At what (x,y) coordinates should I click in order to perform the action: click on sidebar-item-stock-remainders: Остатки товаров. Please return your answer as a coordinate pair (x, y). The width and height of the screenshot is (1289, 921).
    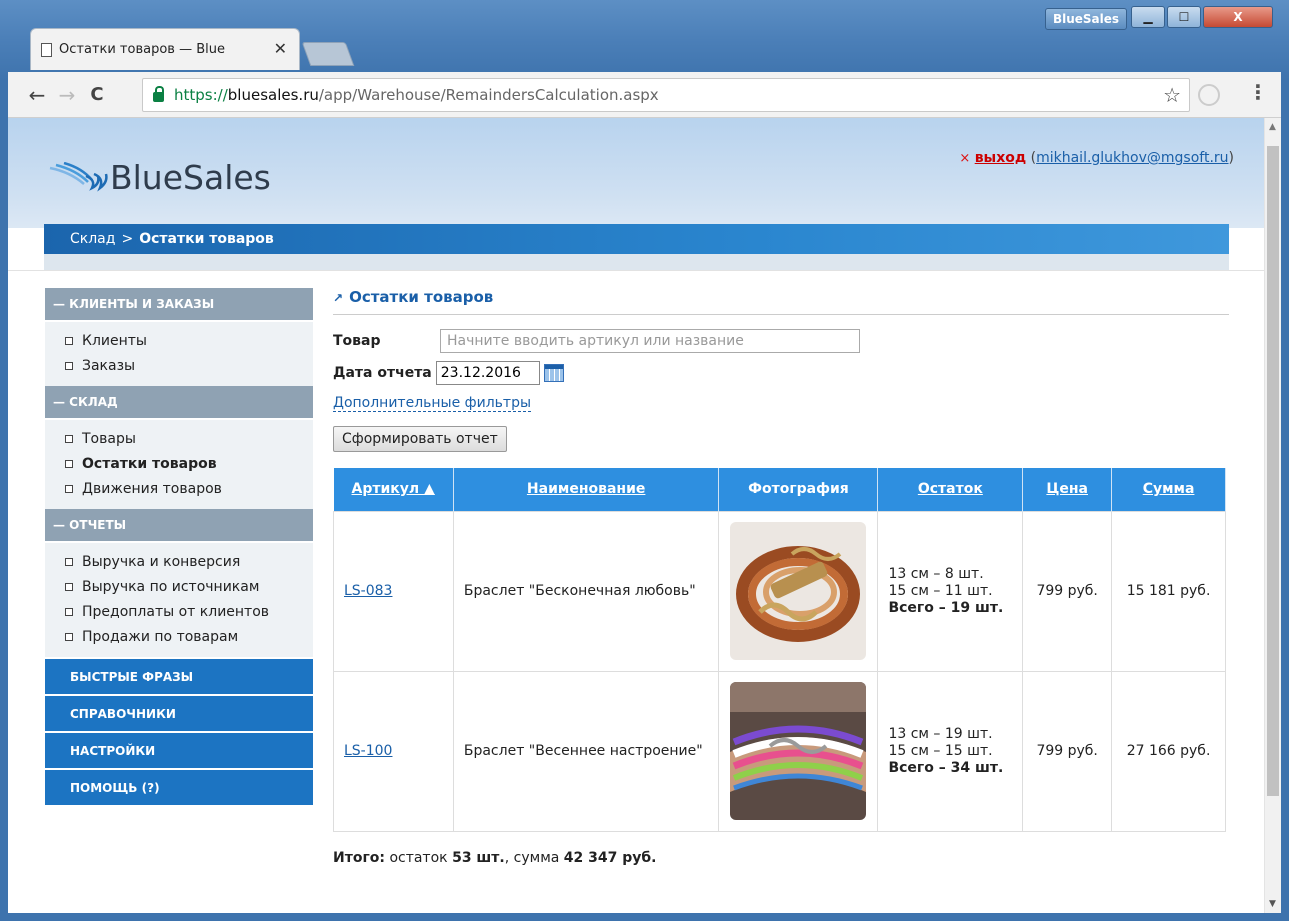
    Looking at the image, I should click on (189, 463).